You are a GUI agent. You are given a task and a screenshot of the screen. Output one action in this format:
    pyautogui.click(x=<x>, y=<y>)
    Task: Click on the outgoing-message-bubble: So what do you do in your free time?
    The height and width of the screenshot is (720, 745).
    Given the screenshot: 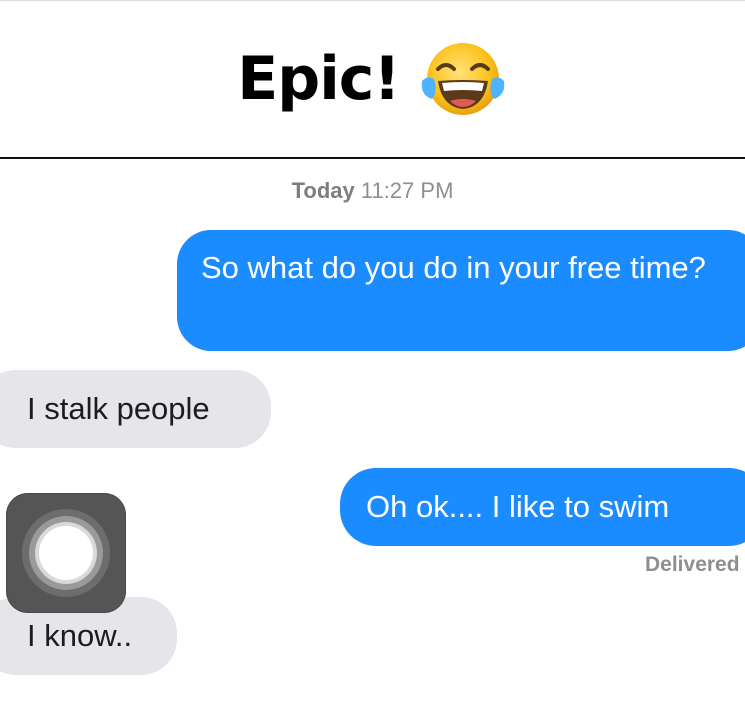 What is the action you would take?
    pyautogui.click(x=461, y=290)
    